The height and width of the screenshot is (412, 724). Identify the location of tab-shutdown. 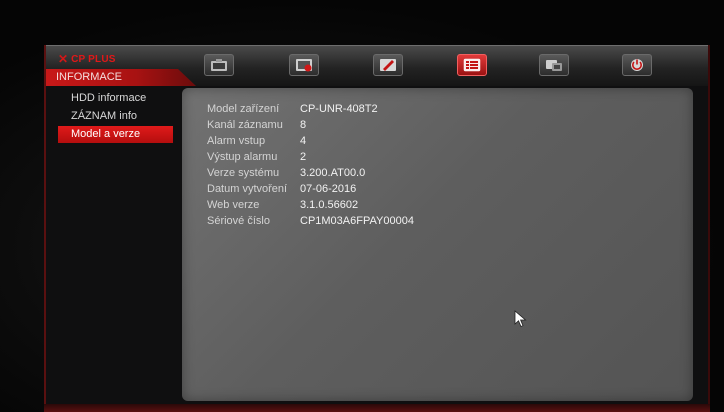
(637, 65).